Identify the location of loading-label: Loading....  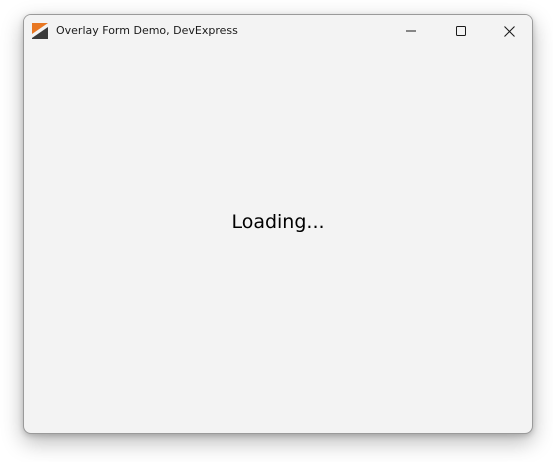
(278, 222).